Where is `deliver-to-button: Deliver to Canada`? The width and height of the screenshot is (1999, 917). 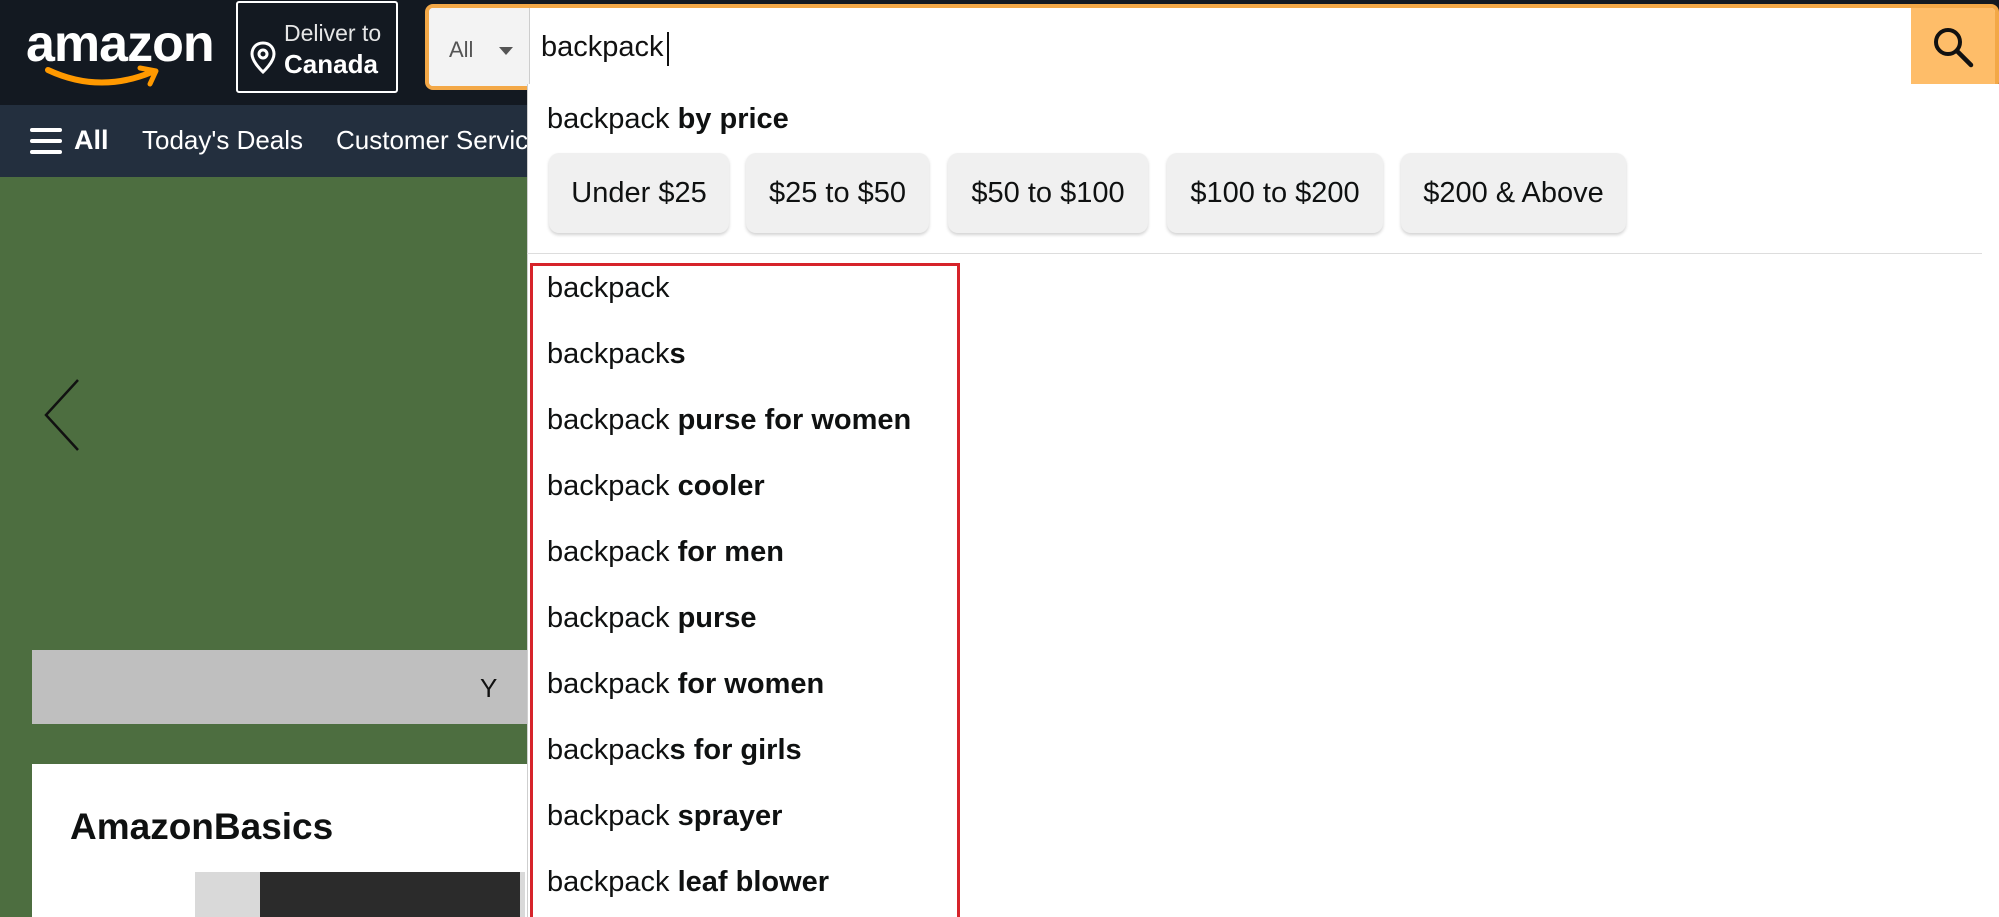
deliver-to-button: Deliver to Canada is located at coordinates (317, 47).